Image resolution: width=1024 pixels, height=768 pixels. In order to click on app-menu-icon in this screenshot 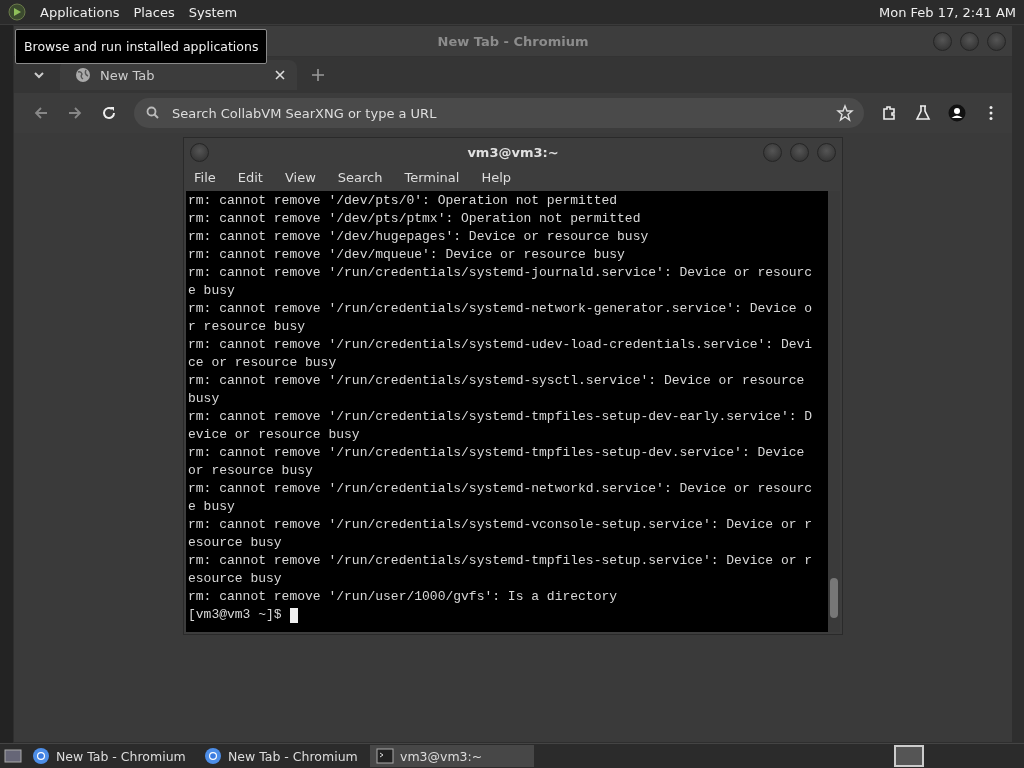, I will do `click(17, 12)`.